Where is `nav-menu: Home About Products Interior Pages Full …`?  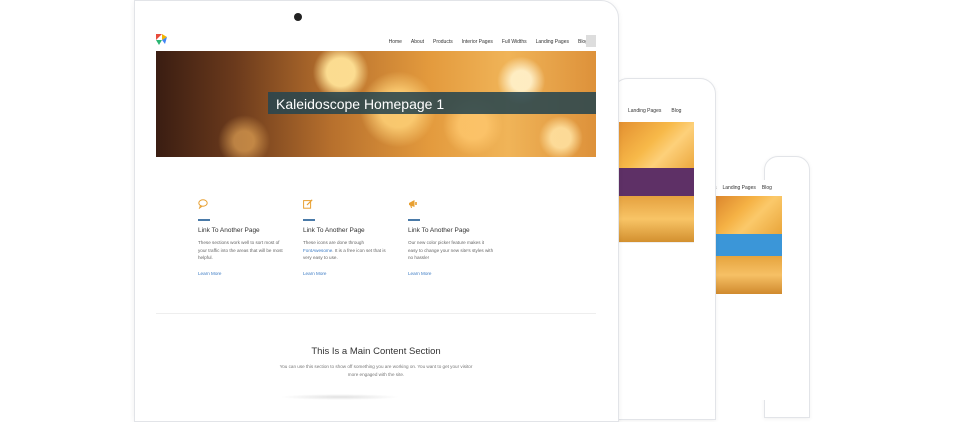
nav-menu: Home About Products Interior Pages Full … is located at coordinates (488, 41).